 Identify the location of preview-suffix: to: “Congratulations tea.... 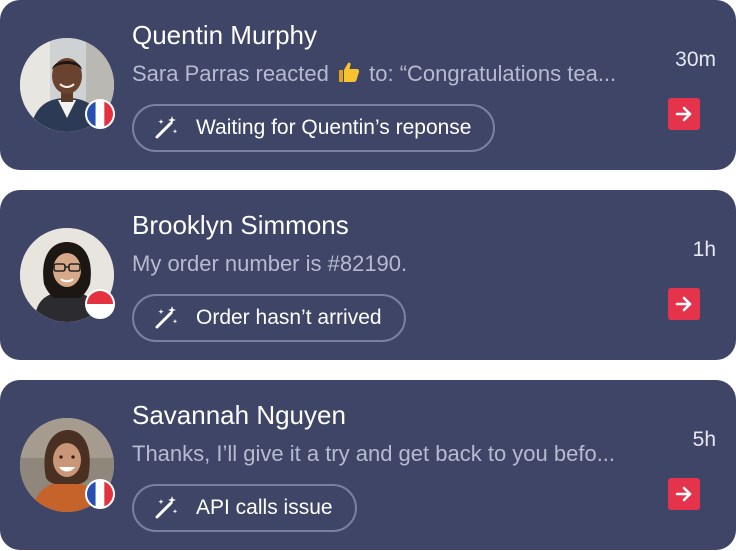
(493, 73).